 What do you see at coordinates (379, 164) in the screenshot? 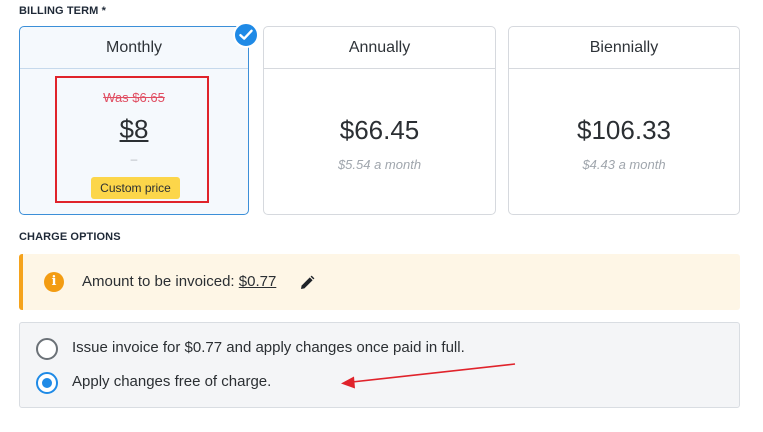
I see `annually-sub: $5.54 a month` at bounding box center [379, 164].